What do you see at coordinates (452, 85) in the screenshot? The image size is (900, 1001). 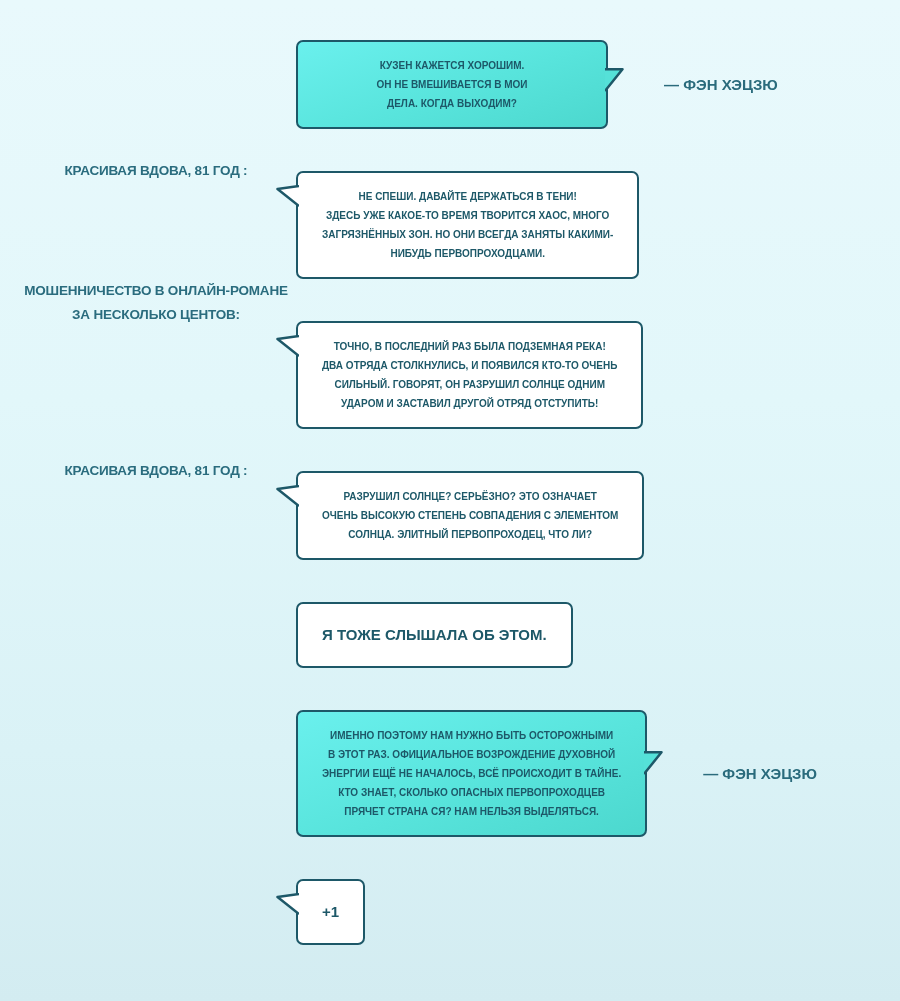 I see `message-text: КУЗЕН КАЖЕТСЯ ХОРОШИМ. ОН НЕ ВМЕШИВАЕТСЯ В МОИ ДЕЛА. КОГДА ВЫХОДИМ?` at bounding box center [452, 85].